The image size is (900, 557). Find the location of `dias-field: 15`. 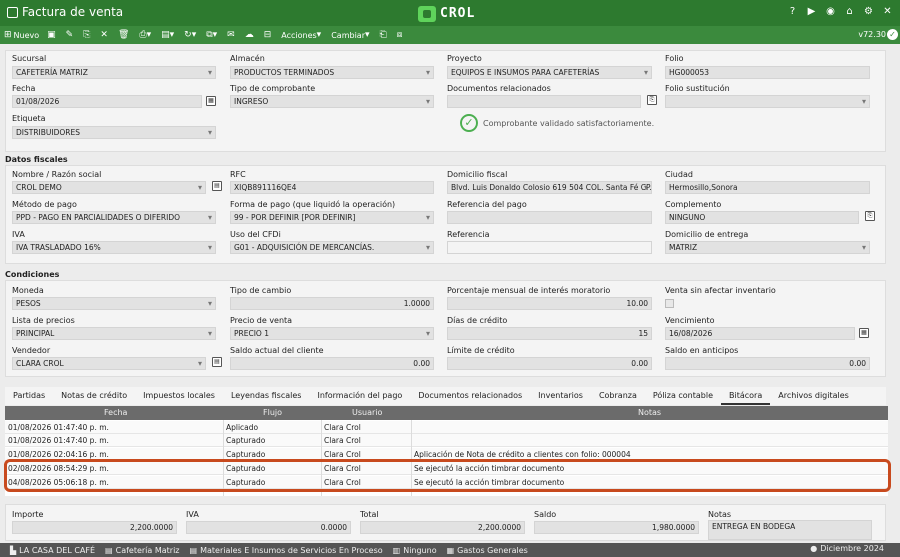

dias-field: 15 is located at coordinates (549, 333).